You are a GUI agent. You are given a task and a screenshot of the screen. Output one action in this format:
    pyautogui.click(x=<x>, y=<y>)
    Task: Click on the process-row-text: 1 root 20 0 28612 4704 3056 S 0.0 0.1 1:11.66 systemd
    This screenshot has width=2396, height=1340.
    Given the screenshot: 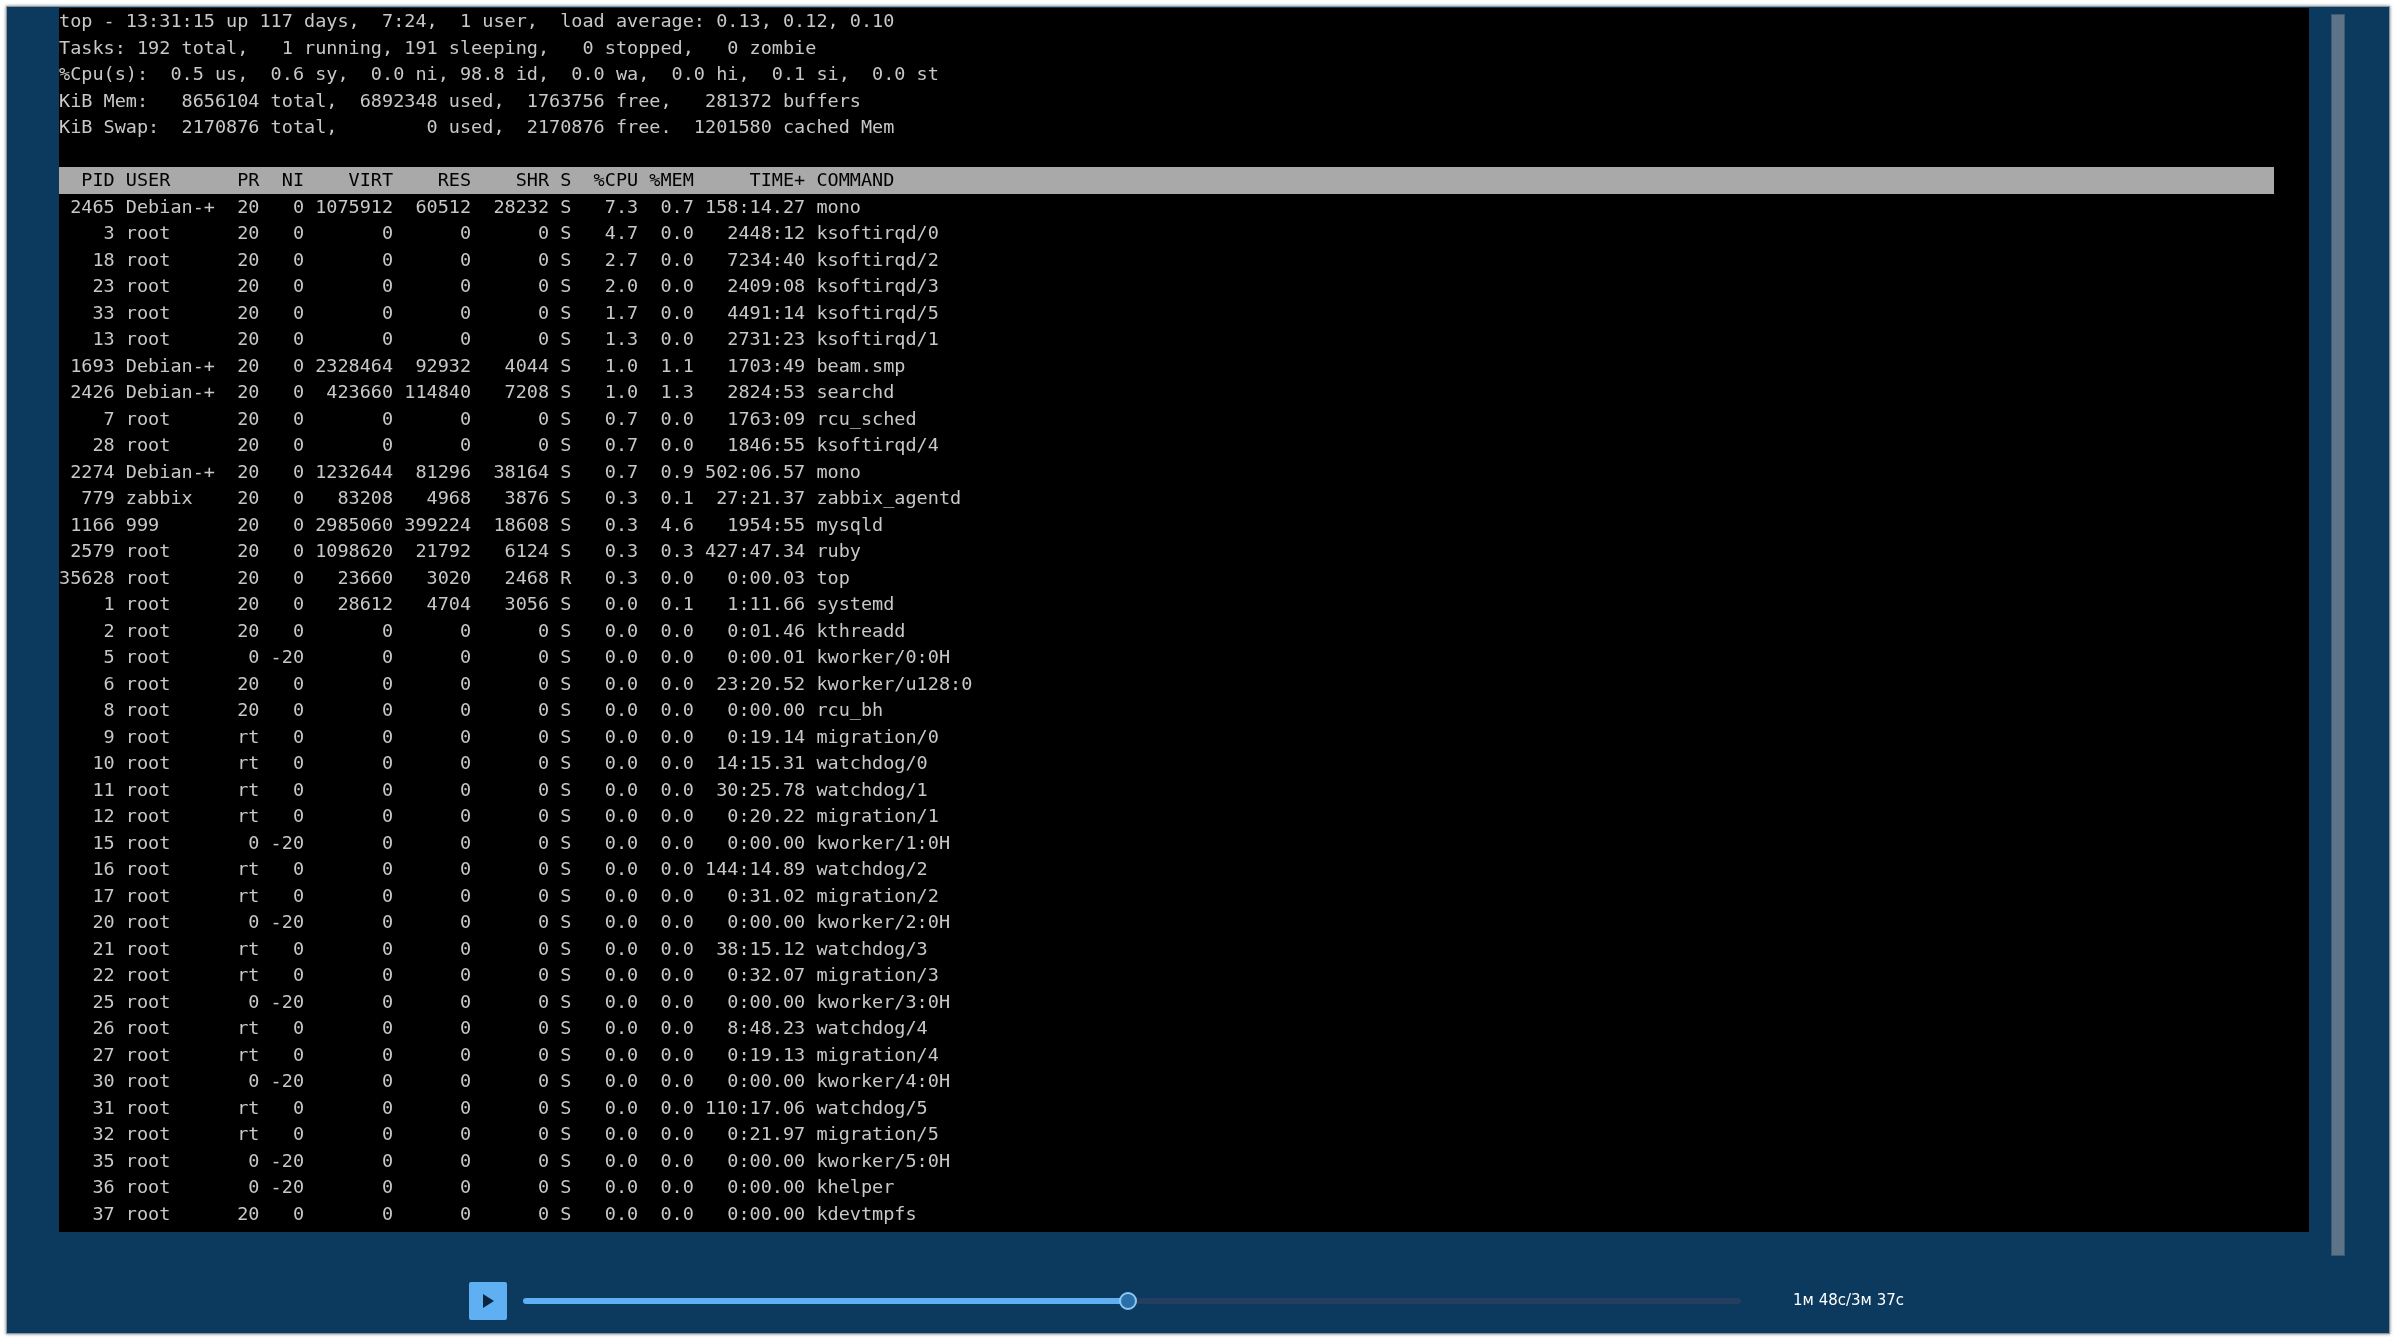 What is the action you would take?
    pyautogui.click(x=499, y=604)
    